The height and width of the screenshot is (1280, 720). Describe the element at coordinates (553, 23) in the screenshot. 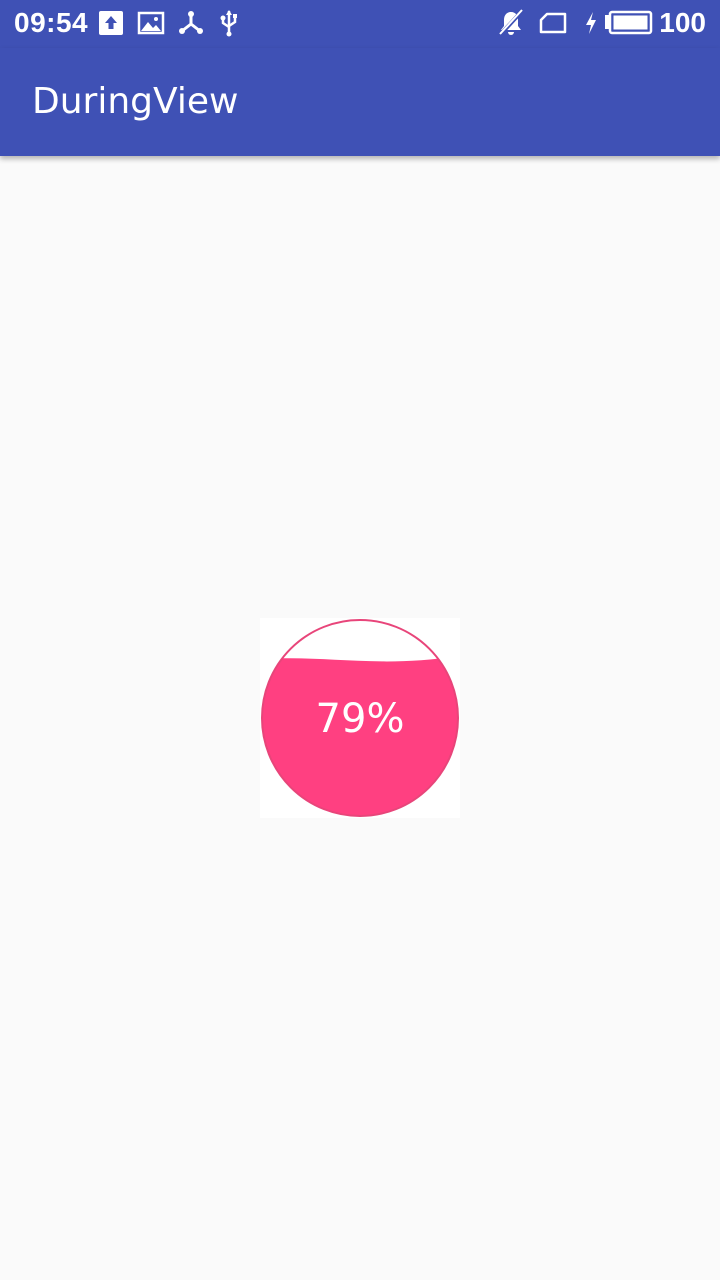

I see `sim-card-icon` at that location.